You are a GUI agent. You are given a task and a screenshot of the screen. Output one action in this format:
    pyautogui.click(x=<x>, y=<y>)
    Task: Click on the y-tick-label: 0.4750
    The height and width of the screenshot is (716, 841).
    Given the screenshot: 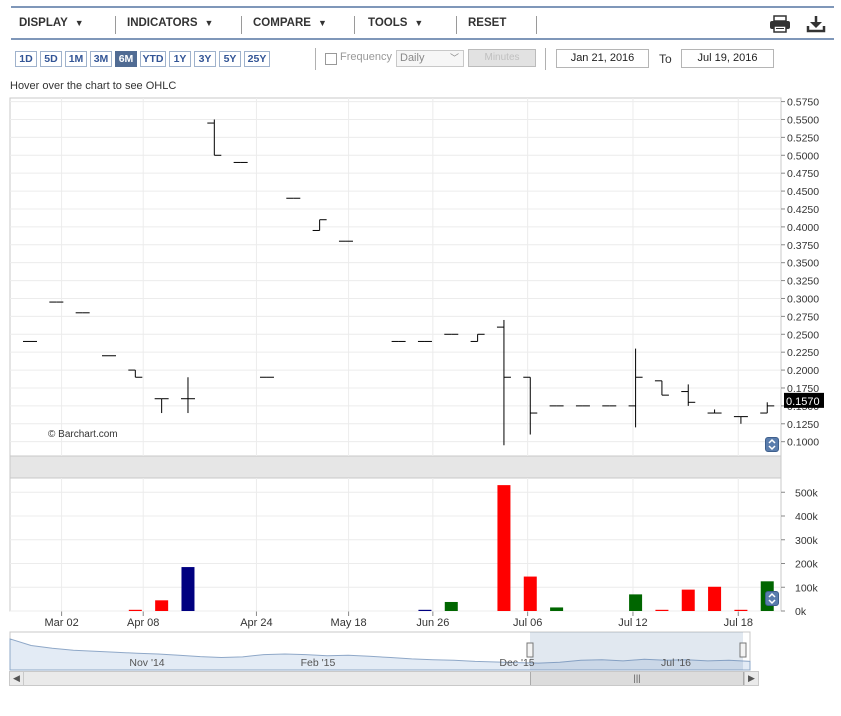 What is the action you would take?
    pyautogui.click(x=803, y=174)
    